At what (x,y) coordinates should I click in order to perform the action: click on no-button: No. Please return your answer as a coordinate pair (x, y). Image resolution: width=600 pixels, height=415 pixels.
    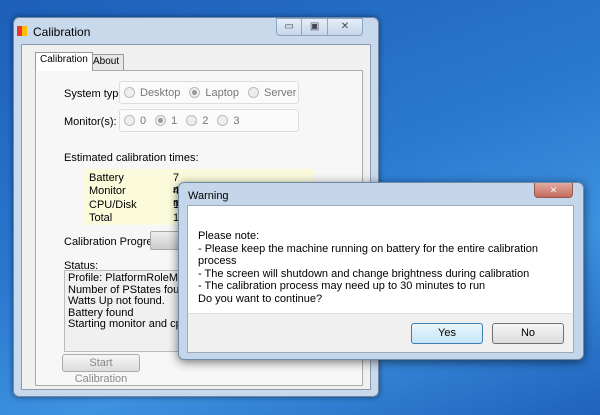
    Looking at the image, I should click on (528, 333).